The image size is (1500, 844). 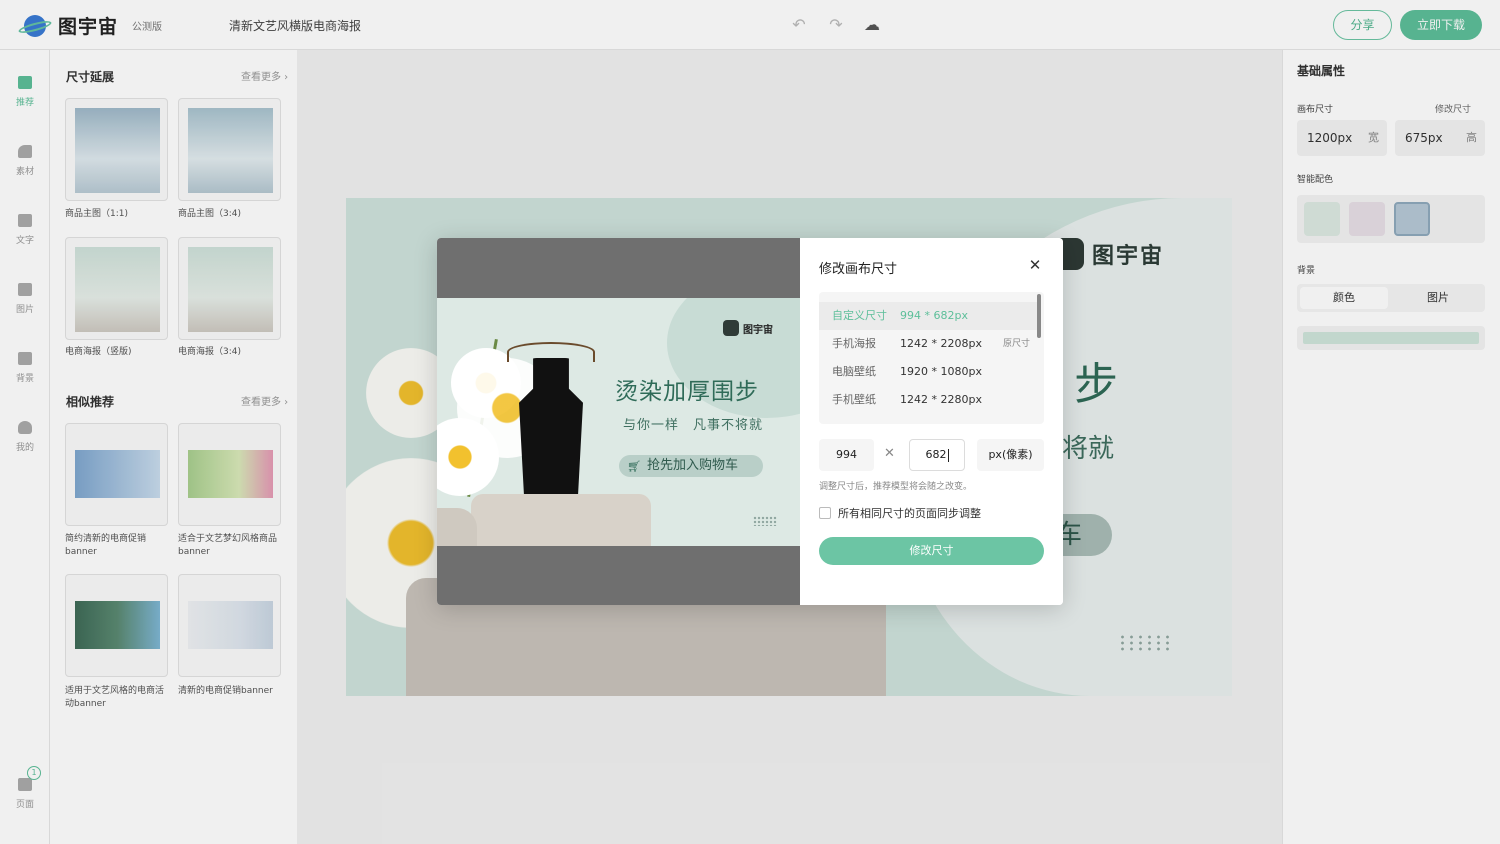 I want to click on width-input: 994, so click(x=846, y=455).